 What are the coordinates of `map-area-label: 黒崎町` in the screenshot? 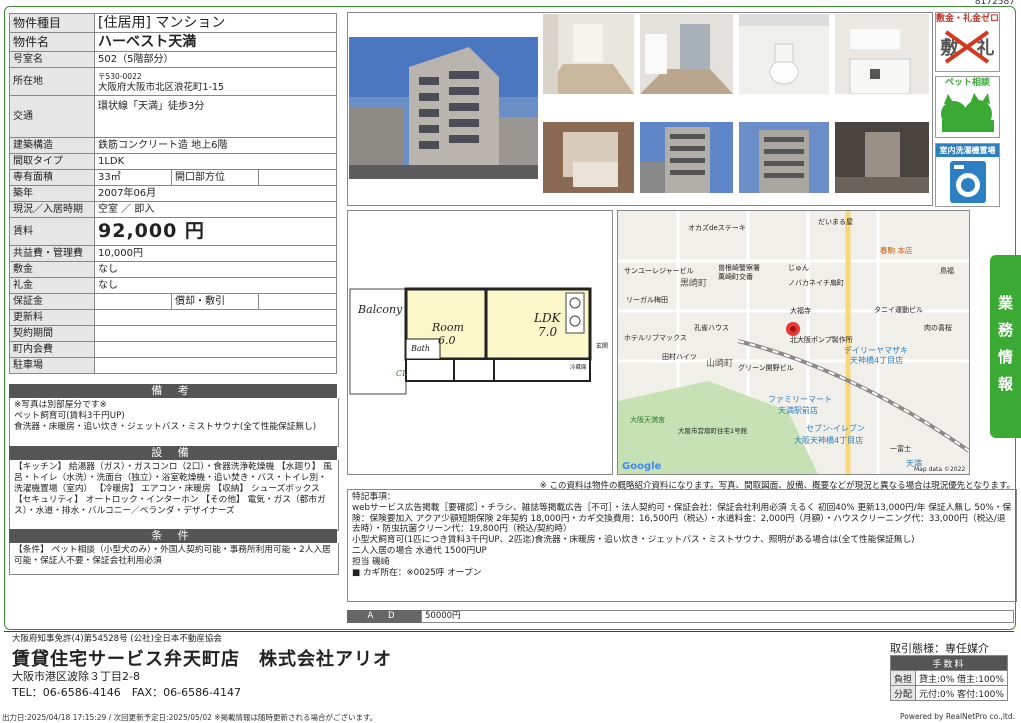 It's located at (694, 284).